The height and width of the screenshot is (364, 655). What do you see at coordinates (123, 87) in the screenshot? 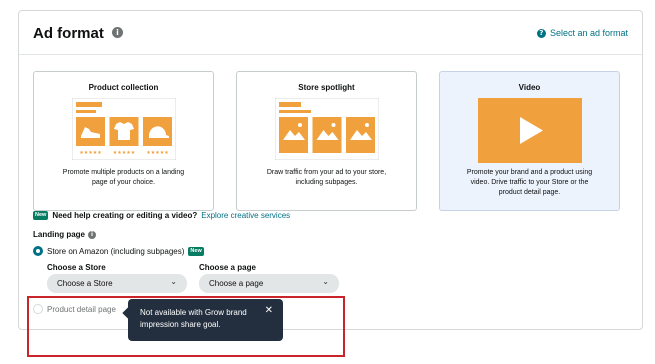
I see `card-title: Product collection` at bounding box center [123, 87].